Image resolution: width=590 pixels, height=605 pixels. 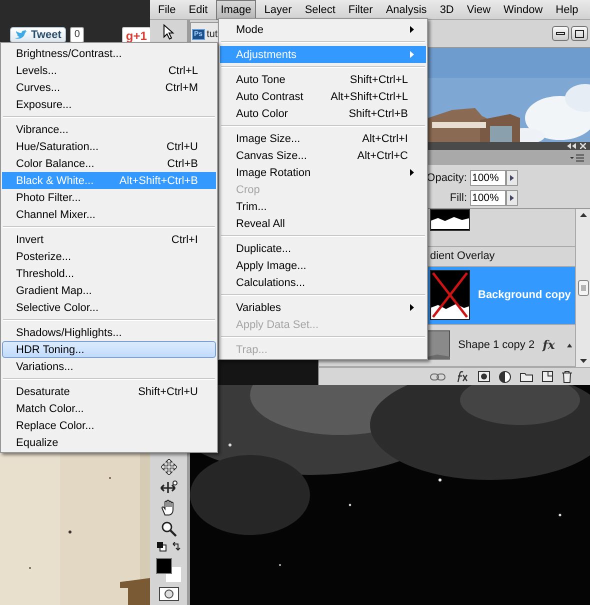 What do you see at coordinates (383, 156) in the screenshot?
I see `shortcut-text: Alt+Ctrl+C` at bounding box center [383, 156].